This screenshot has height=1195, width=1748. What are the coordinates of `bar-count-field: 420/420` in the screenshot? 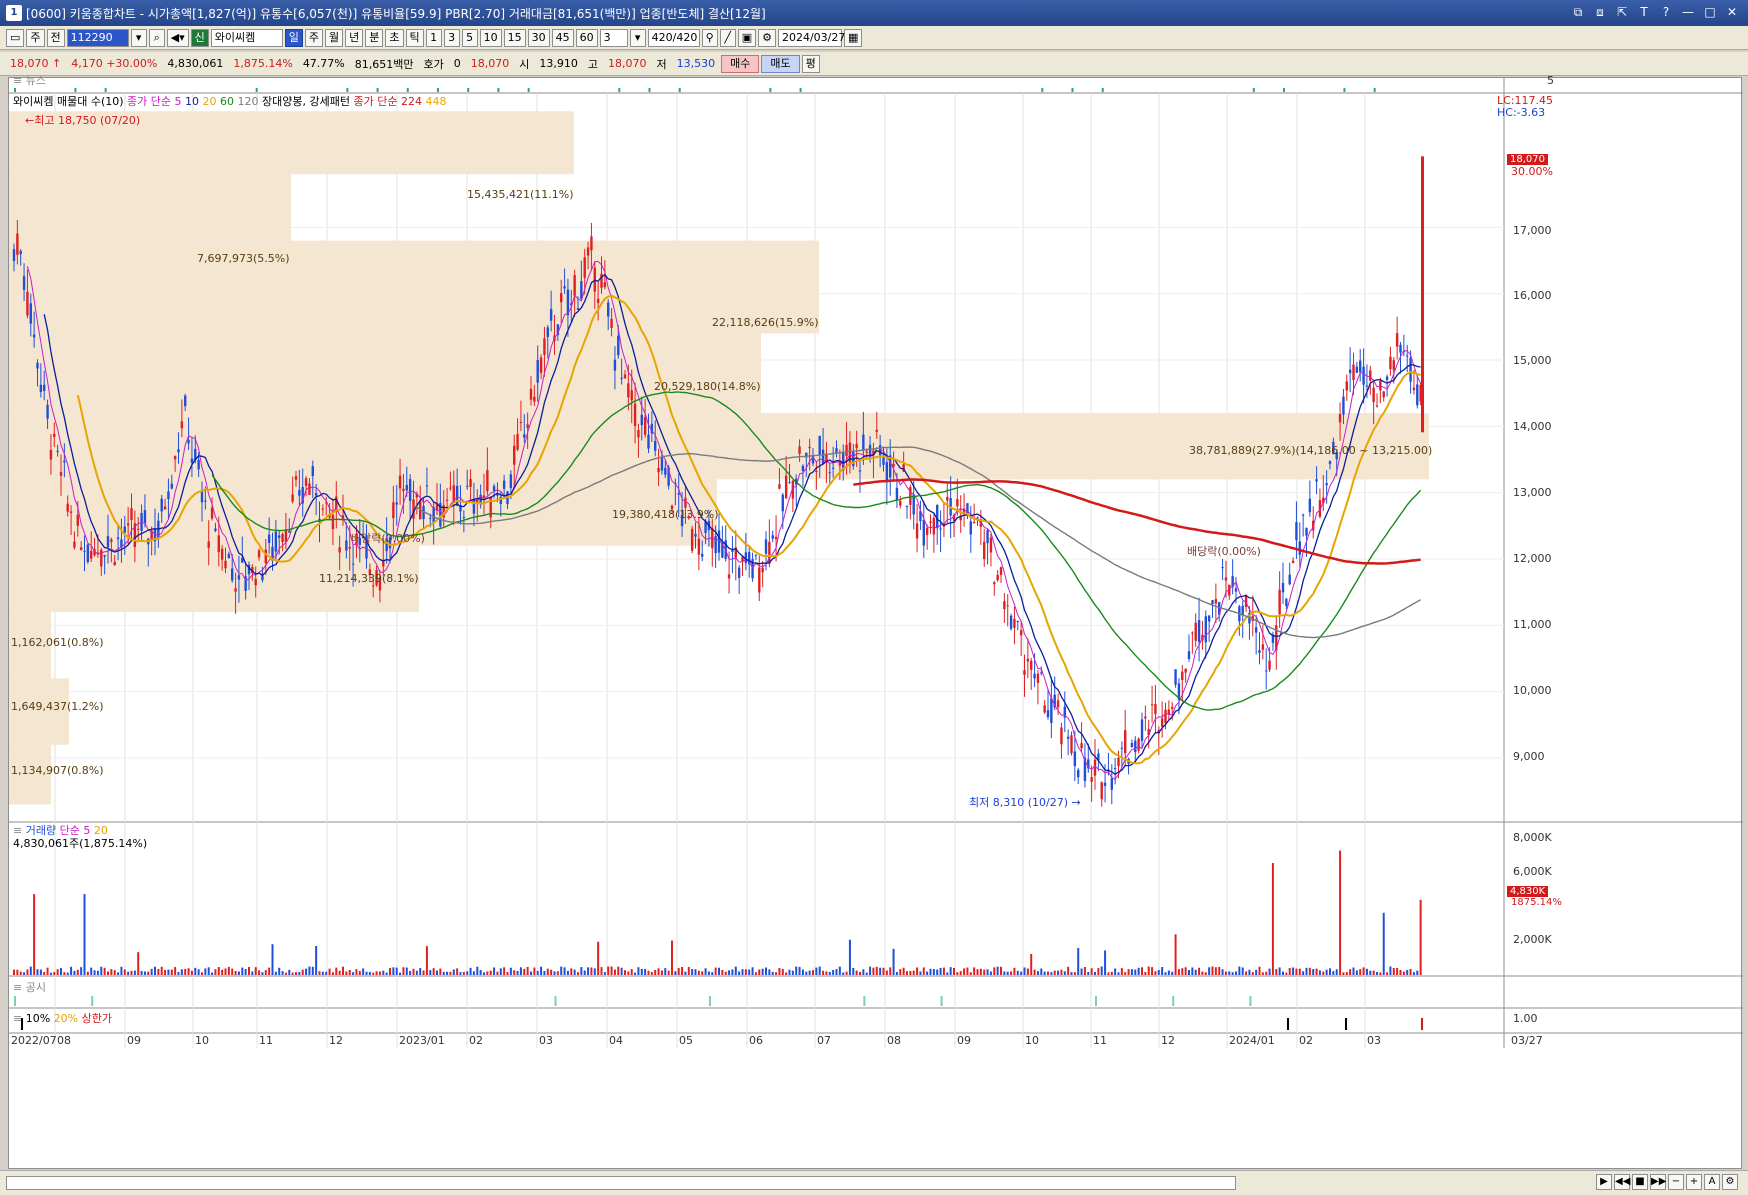 It's located at (673, 37).